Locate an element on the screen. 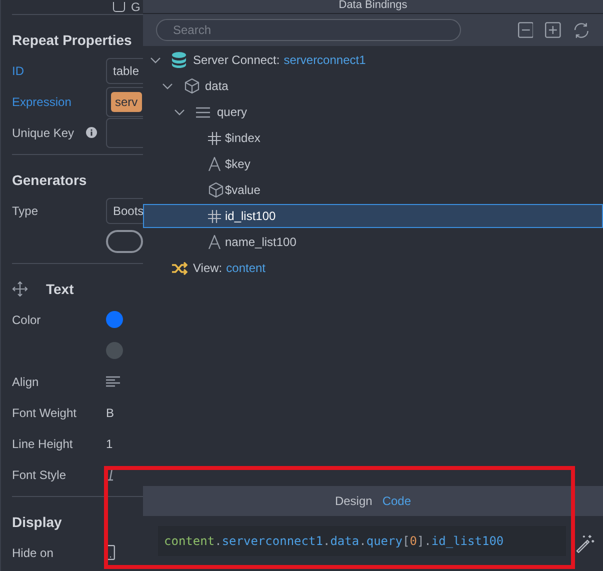 The height and width of the screenshot is (571, 603). align-left-icon is located at coordinates (113, 381).